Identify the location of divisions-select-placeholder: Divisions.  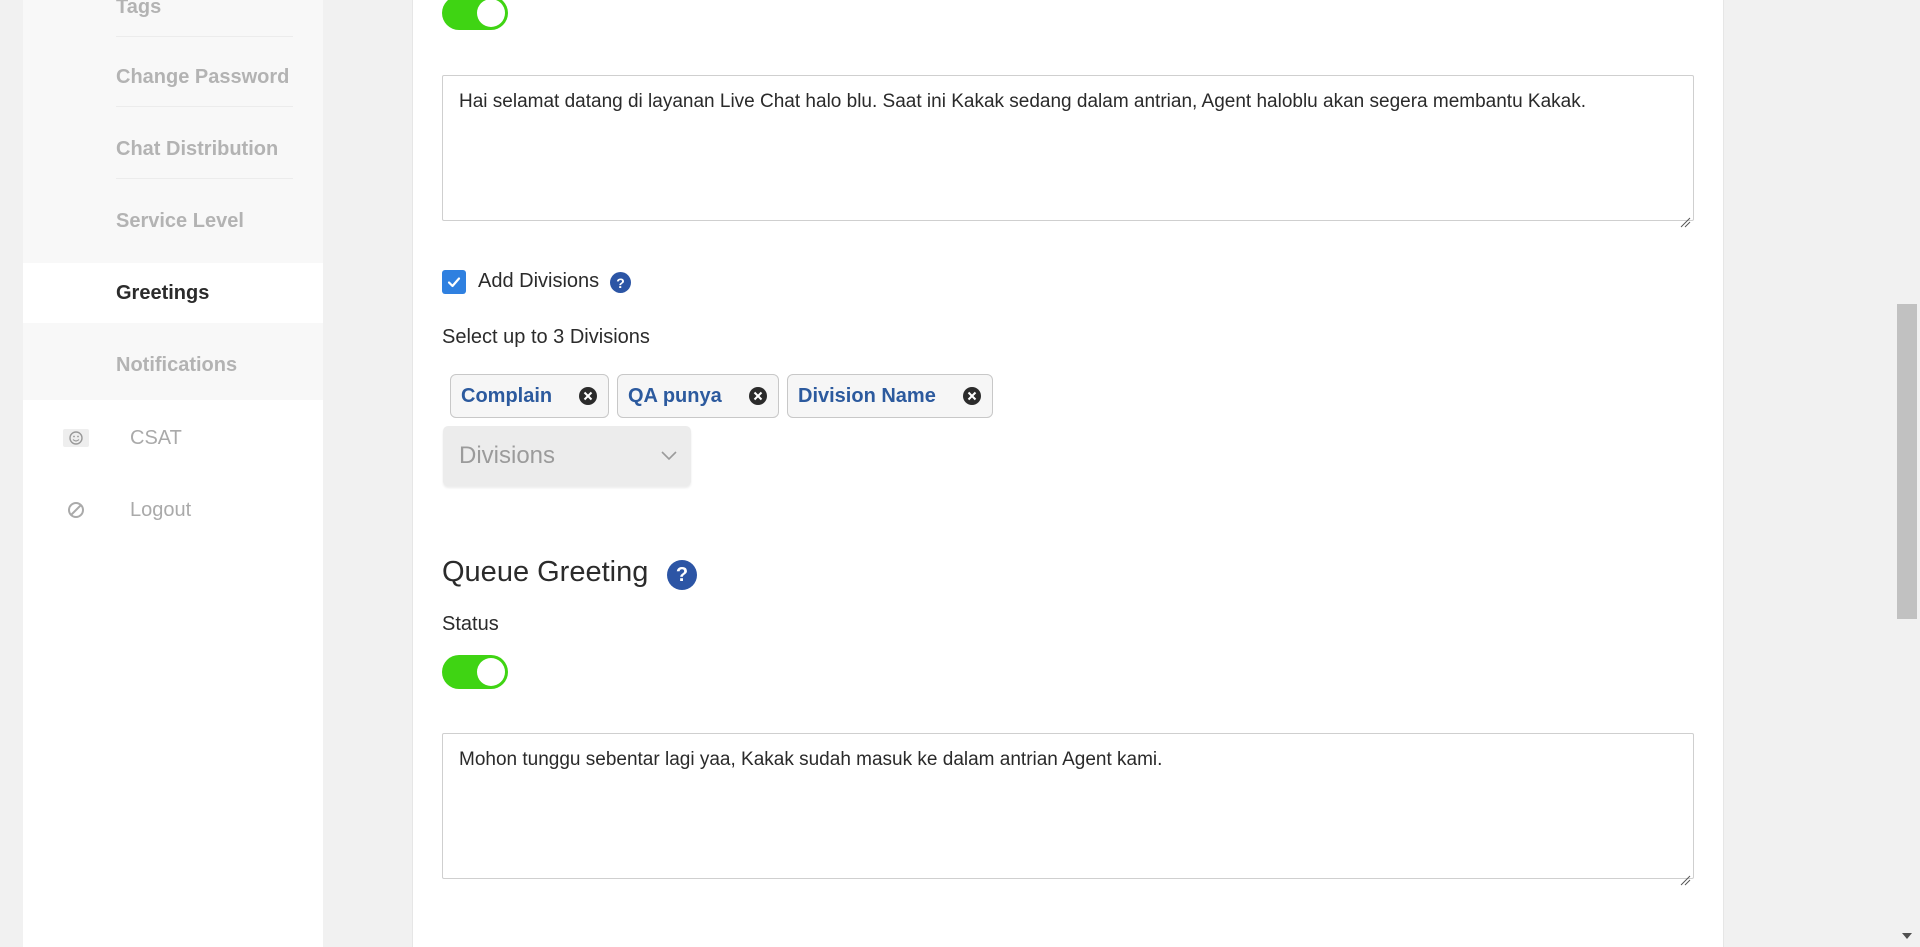
(507, 455).